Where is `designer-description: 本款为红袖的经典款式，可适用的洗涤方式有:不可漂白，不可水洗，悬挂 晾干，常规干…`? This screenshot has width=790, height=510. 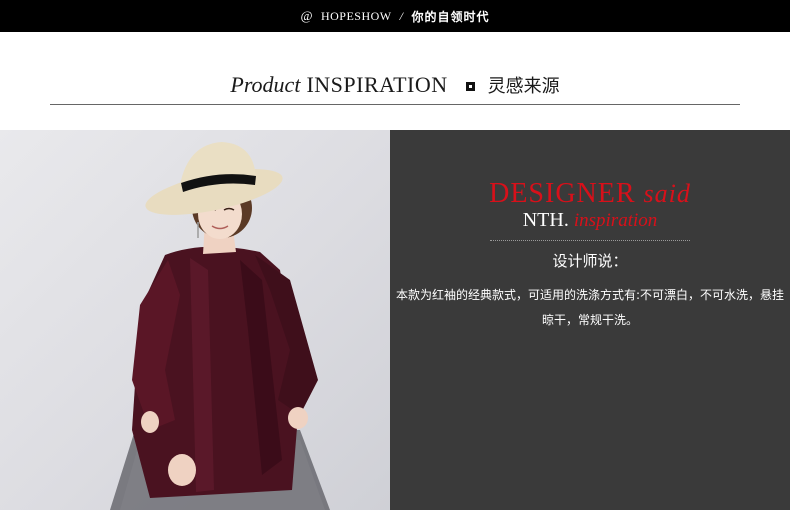
designer-description: 本款为红袖的经典款式，可适用的洗涤方式有:不可漂白，不可水洗，悬挂 晾干，常规干… is located at coordinates (590, 308).